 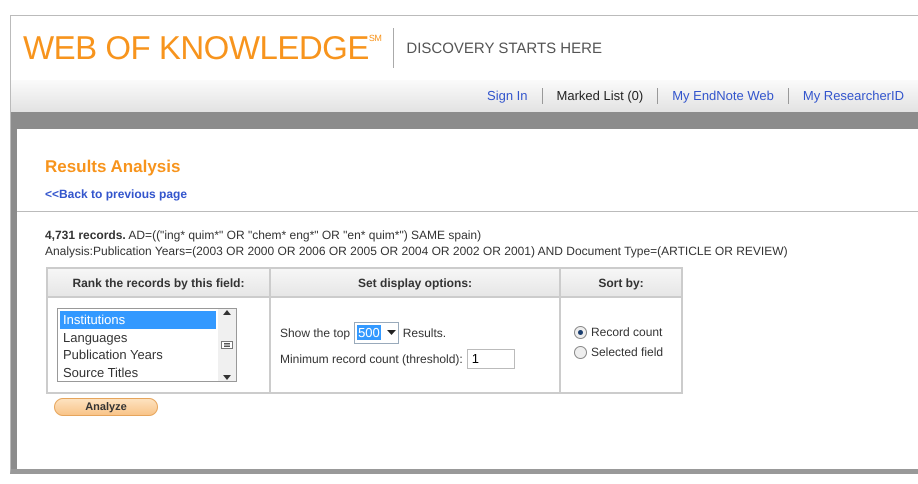 I want to click on nav-link: My ResearcherID, so click(x=853, y=96).